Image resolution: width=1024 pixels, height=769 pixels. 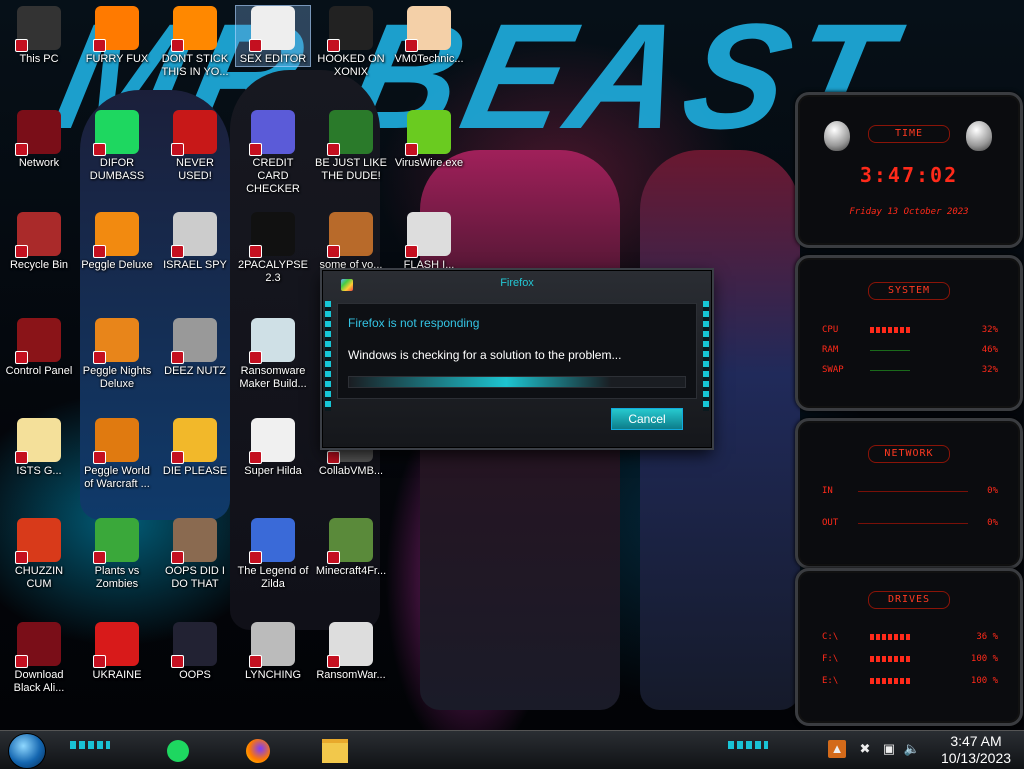 I want to click on desktop-icon-oops-did-i-do-that: OOPS DID I DO THAT, so click(x=195, y=554).